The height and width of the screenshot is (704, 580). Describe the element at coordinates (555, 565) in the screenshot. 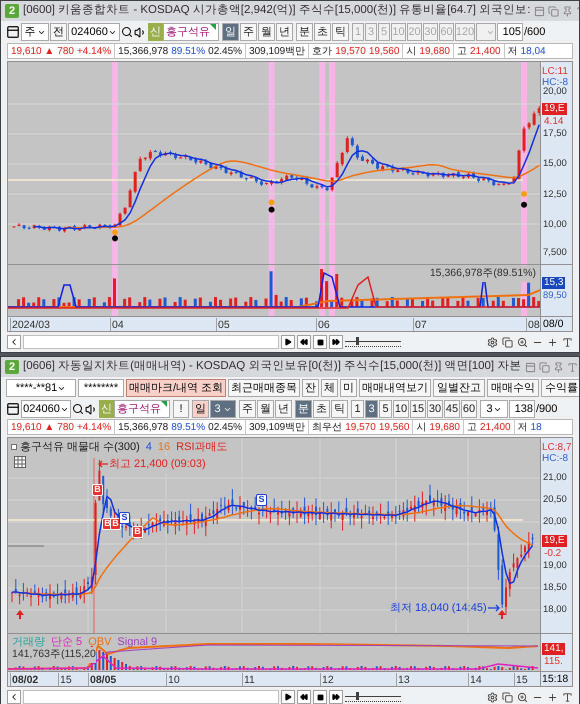

I see `axis-tick-label: 19,00` at that location.